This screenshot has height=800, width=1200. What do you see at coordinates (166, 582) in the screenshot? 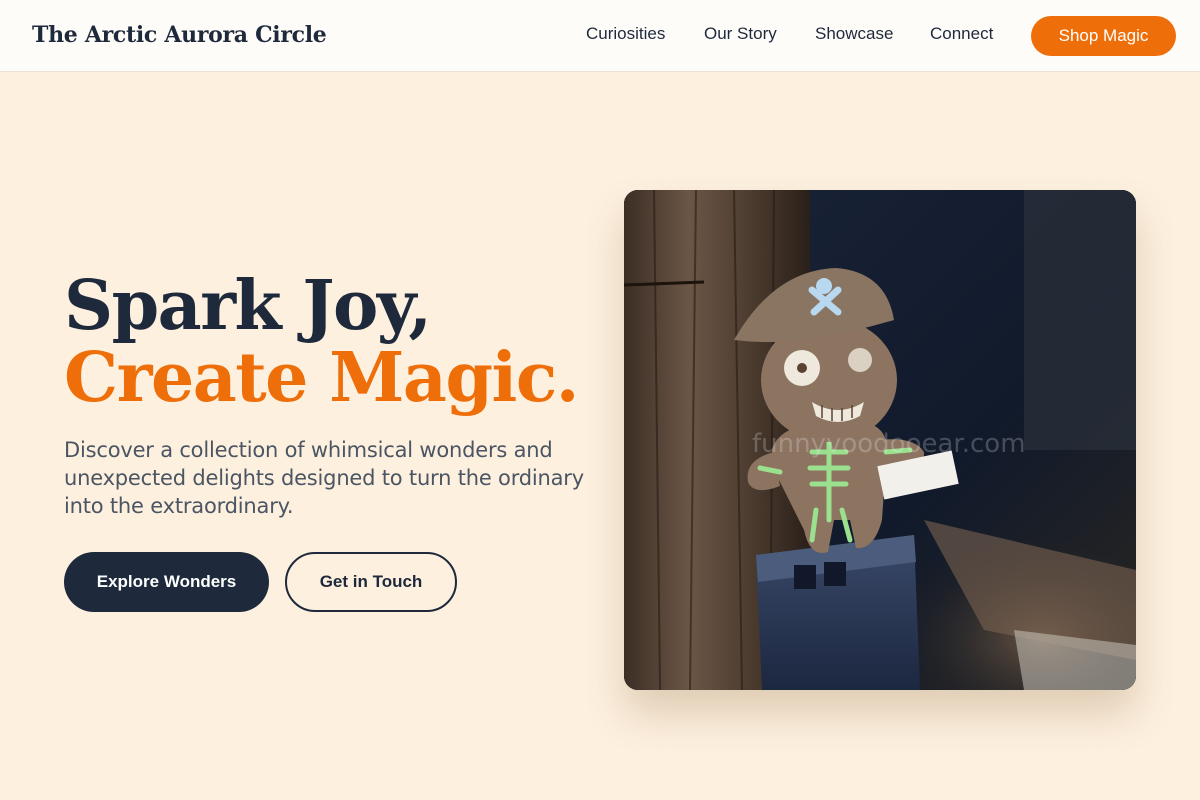
I see `explore-wonders-button: Explore Wonders` at bounding box center [166, 582].